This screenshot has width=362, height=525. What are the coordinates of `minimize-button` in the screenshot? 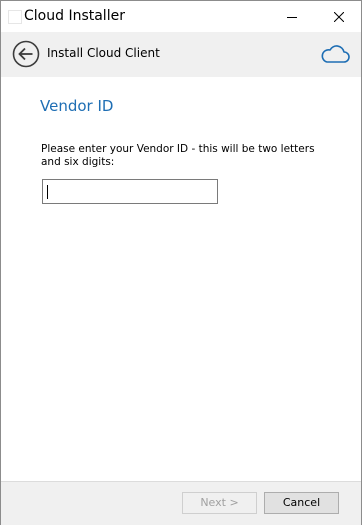 It's located at (291, 16).